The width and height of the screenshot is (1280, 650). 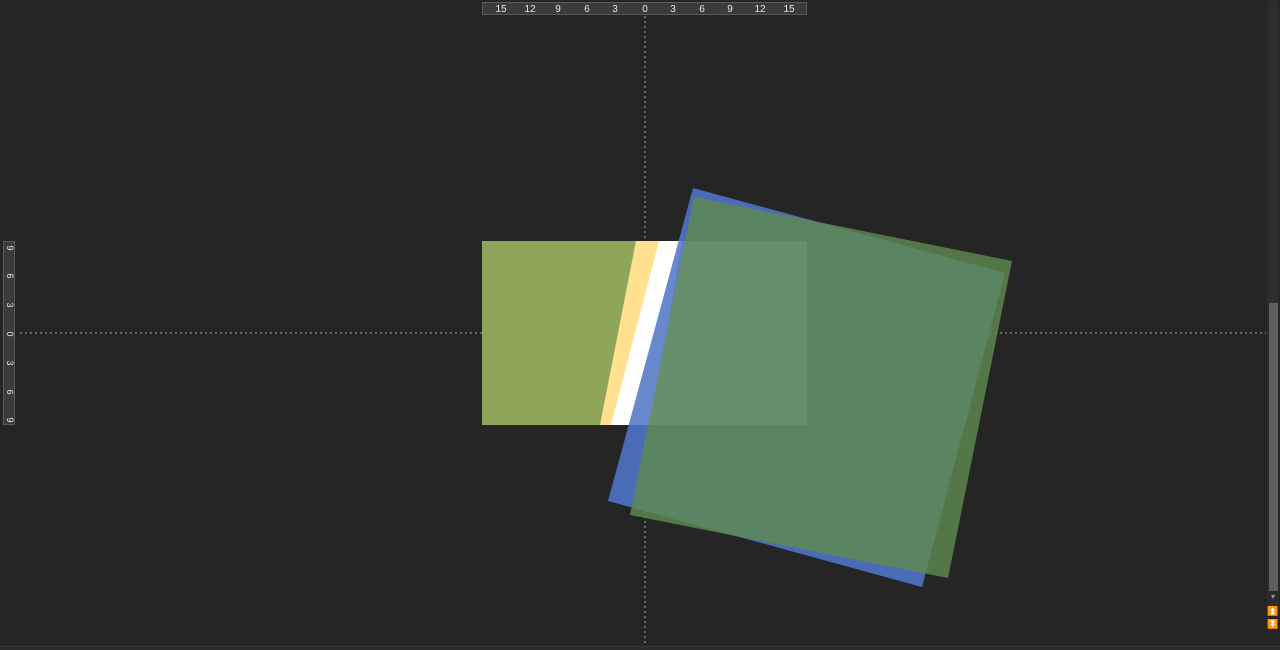 I want to click on previous-page-icon: ⏫, so click(x=1273, y=611).